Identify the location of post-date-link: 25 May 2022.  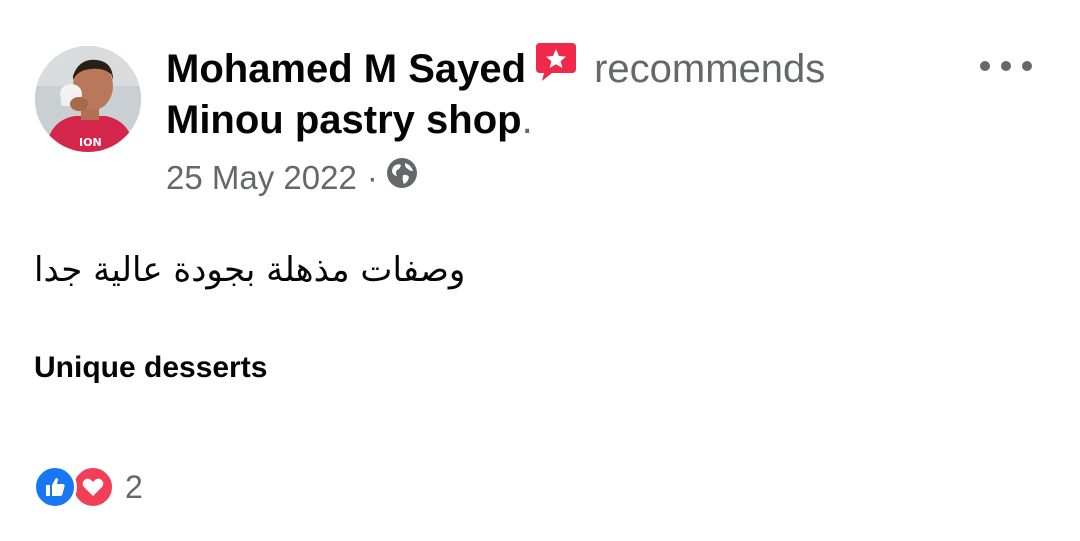
(261, 178).